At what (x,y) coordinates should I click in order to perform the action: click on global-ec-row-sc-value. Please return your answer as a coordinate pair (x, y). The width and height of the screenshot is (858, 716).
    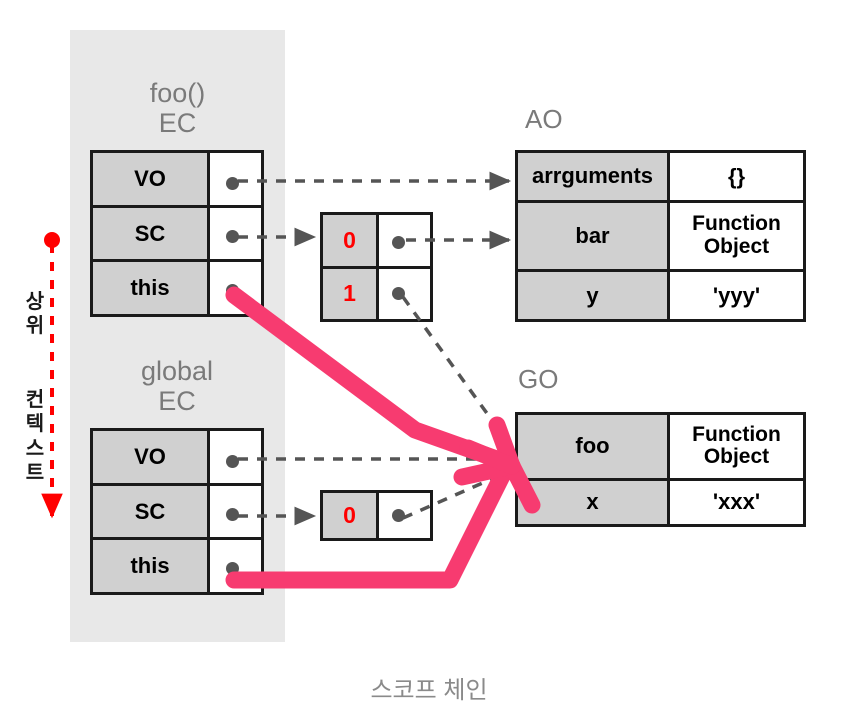
    Looking at the image, I should click on (235, 511).